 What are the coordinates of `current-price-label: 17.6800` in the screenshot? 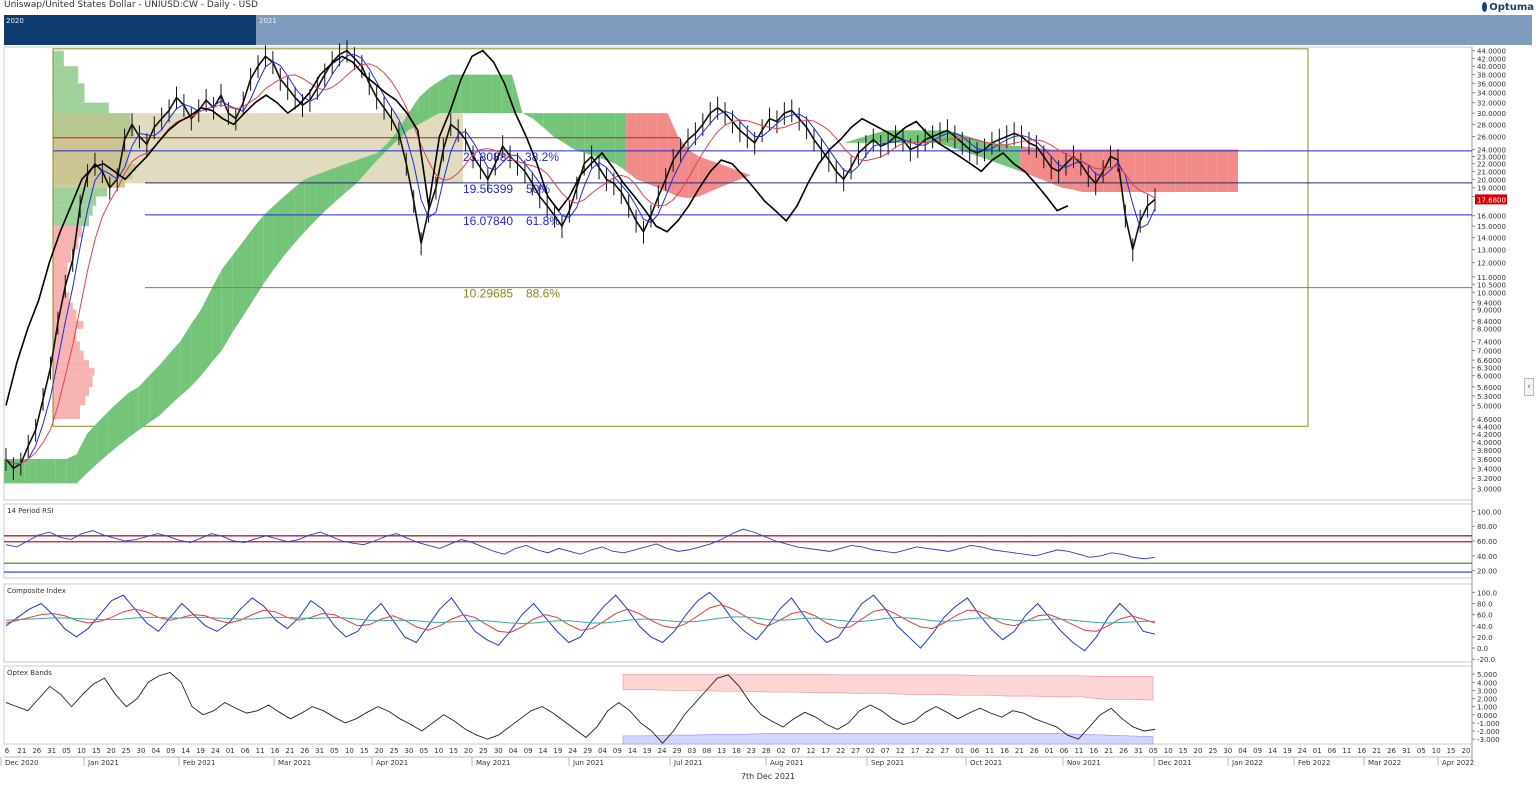 It's located at (1491, 200).